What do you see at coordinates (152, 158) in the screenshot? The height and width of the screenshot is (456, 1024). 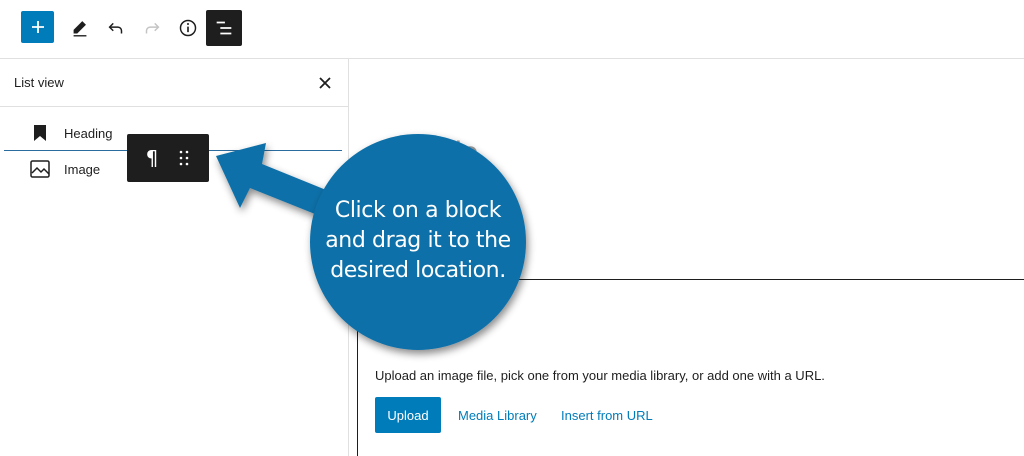 I see `paragraph-icon: ¶` at bounding box center [152, 158].